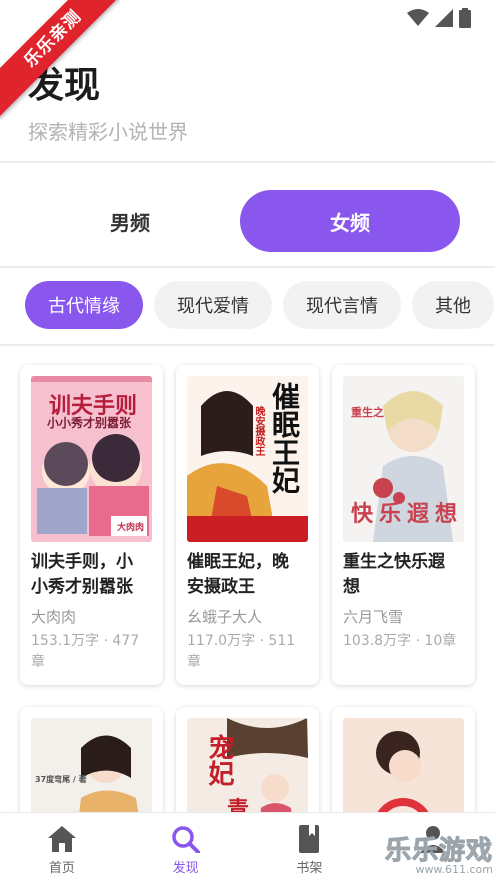 Image resolution: width=495 pixels, height=880 pixels. I want to click on book-cover: 催眠王妃 晚安摄政王, so click(247, 459).